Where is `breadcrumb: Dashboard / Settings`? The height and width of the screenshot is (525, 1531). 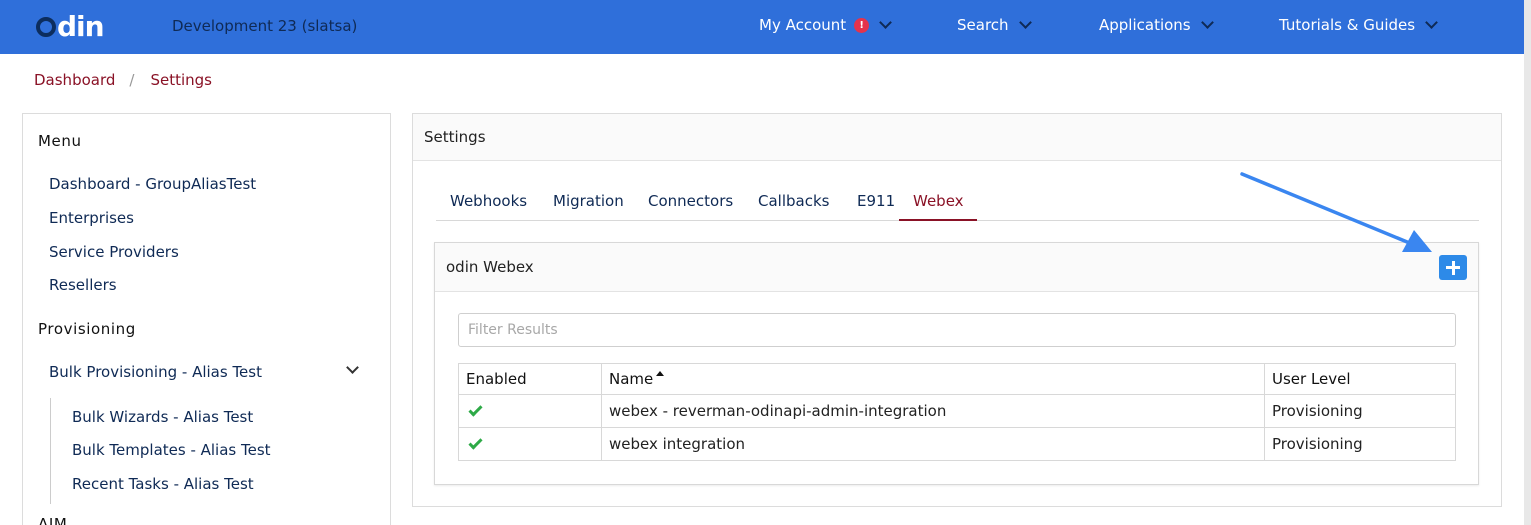 breadcrumb: Dashboard / Settings is located at coordinates (123, 80).